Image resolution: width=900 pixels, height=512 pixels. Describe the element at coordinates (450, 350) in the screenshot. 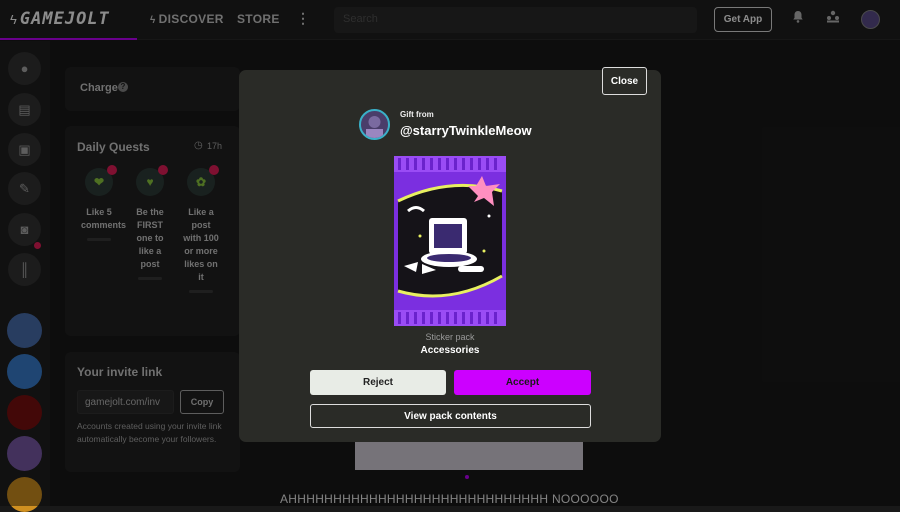

I see `pack-name: Accessories` at that location.